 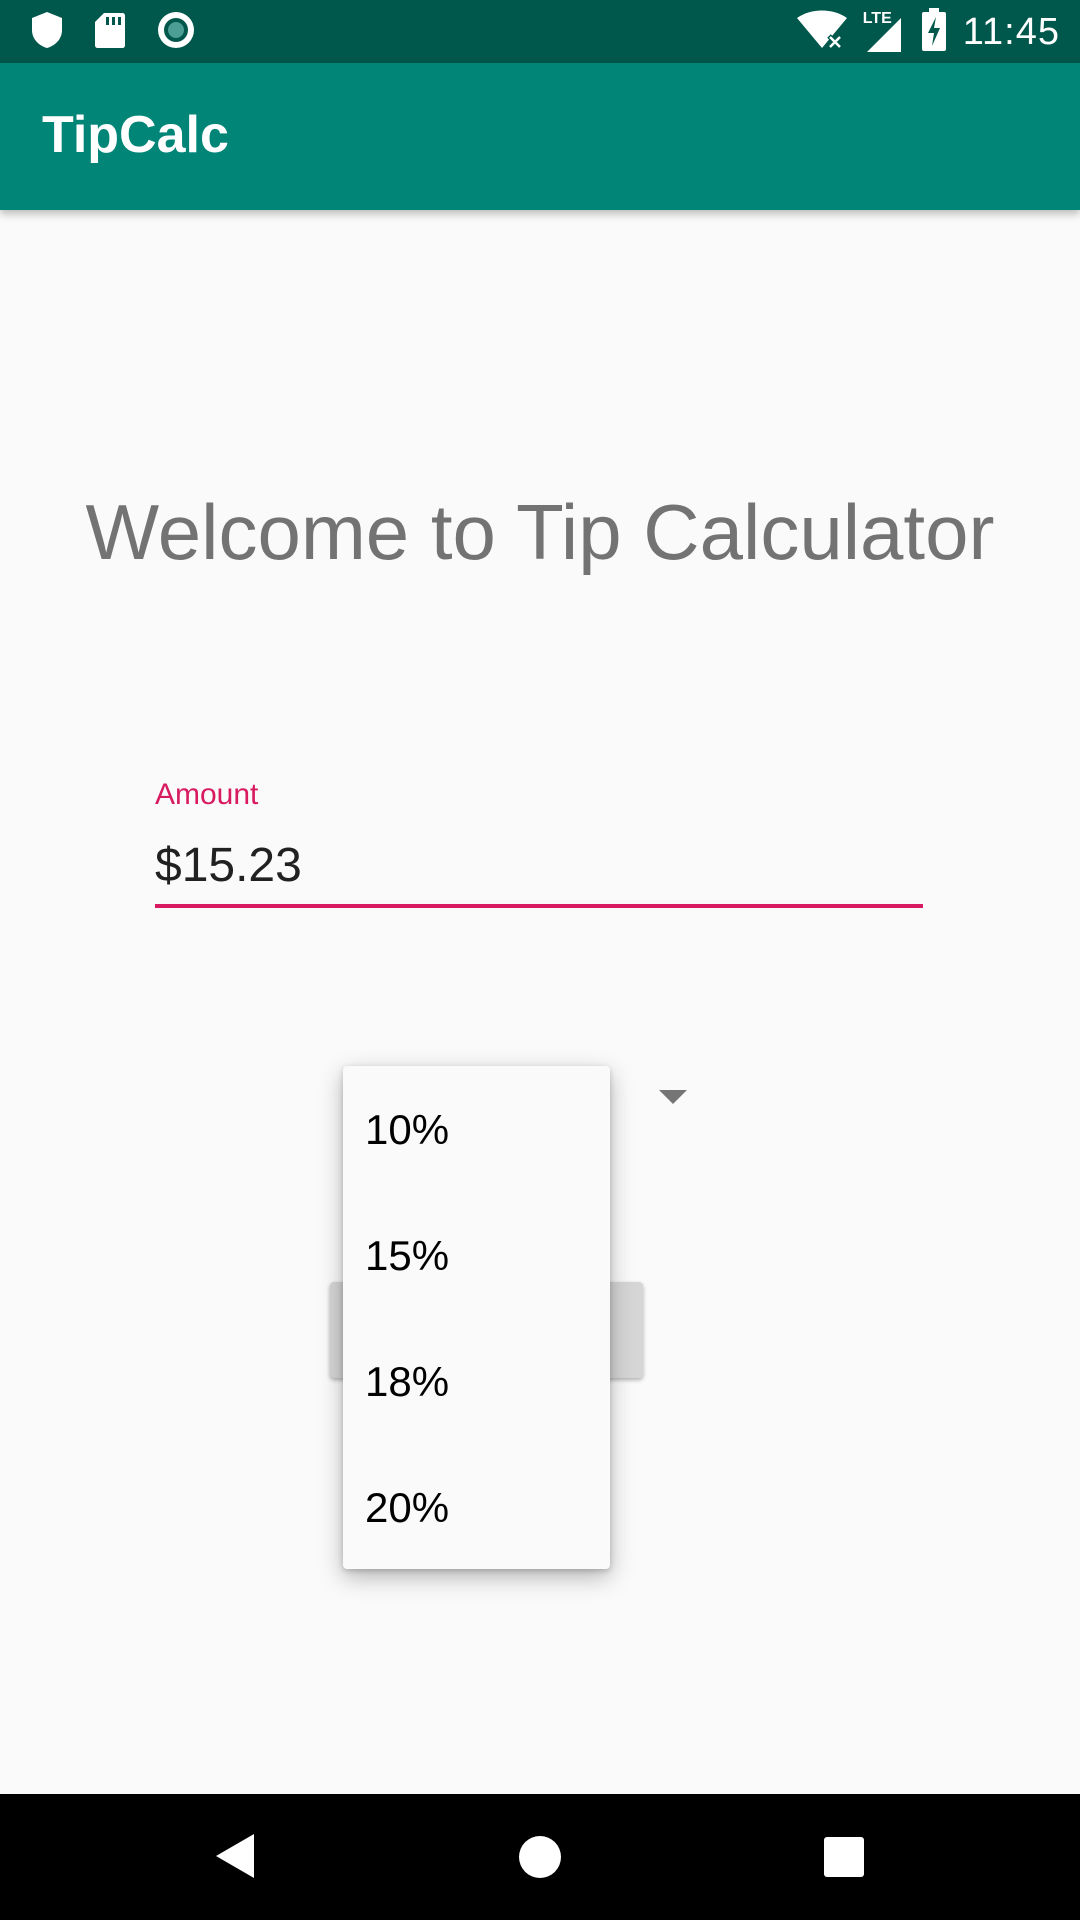 What do you see at coordinates (176, 32) in the screenshot?
I see `record-icon` at bounding box center [176, 32].